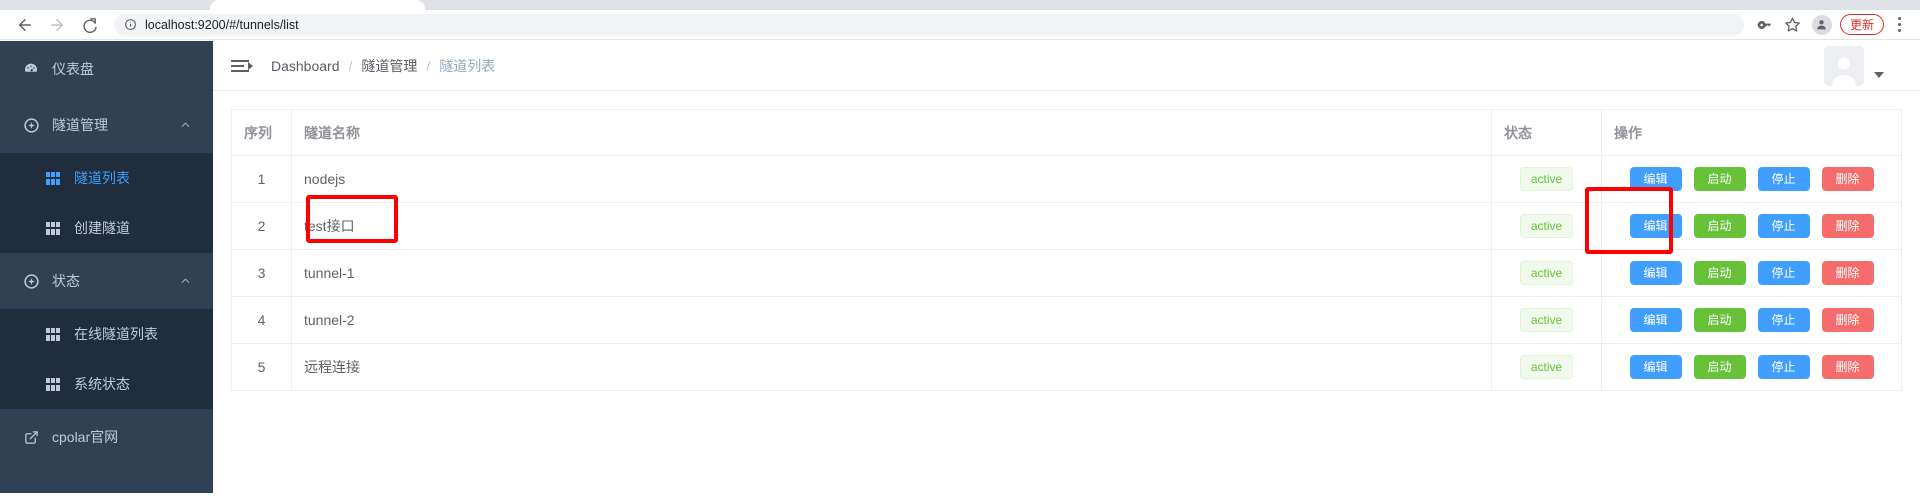 The height and width of the screenshot is (502, 1920). Describe the element at coordinates (317, 5) in the screenshot. I see `browser-tab-active` at that location.